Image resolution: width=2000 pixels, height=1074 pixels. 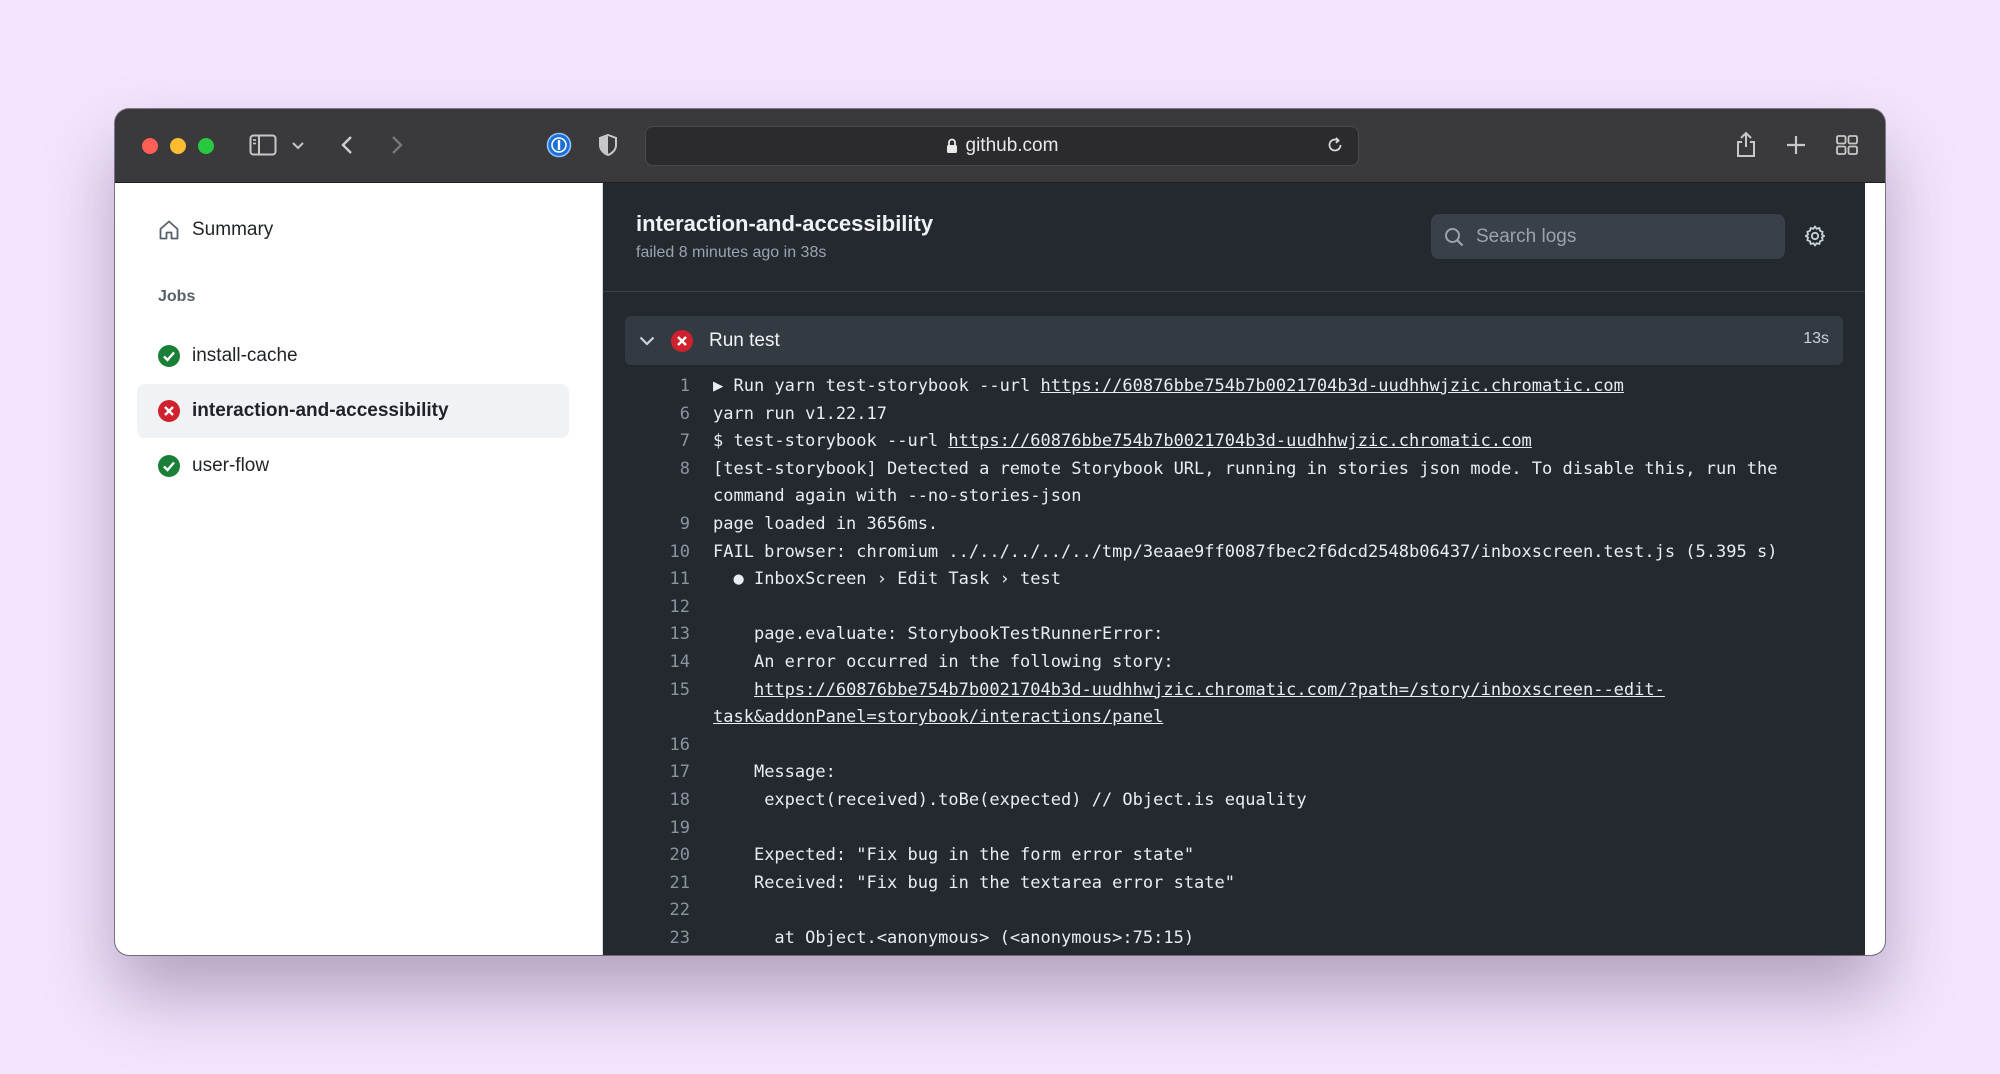 What do you see at coordinates (559, 145) in the screenshot?
I see `password-manager-icon` at bounding box center [559, 145].